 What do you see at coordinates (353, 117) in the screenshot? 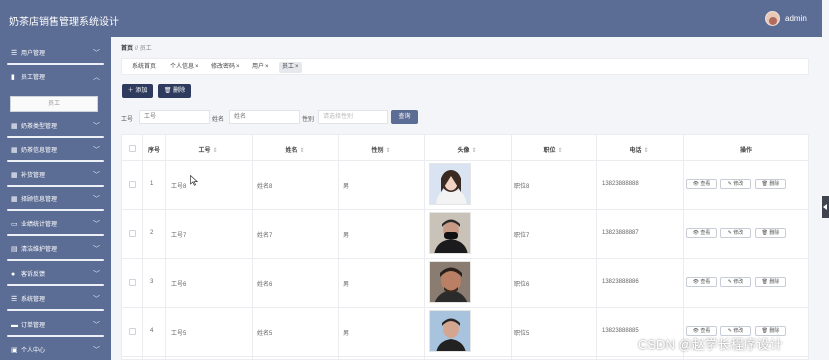
I see `filter-gender-select: 请选择性别` at bounding box center [353, 117].